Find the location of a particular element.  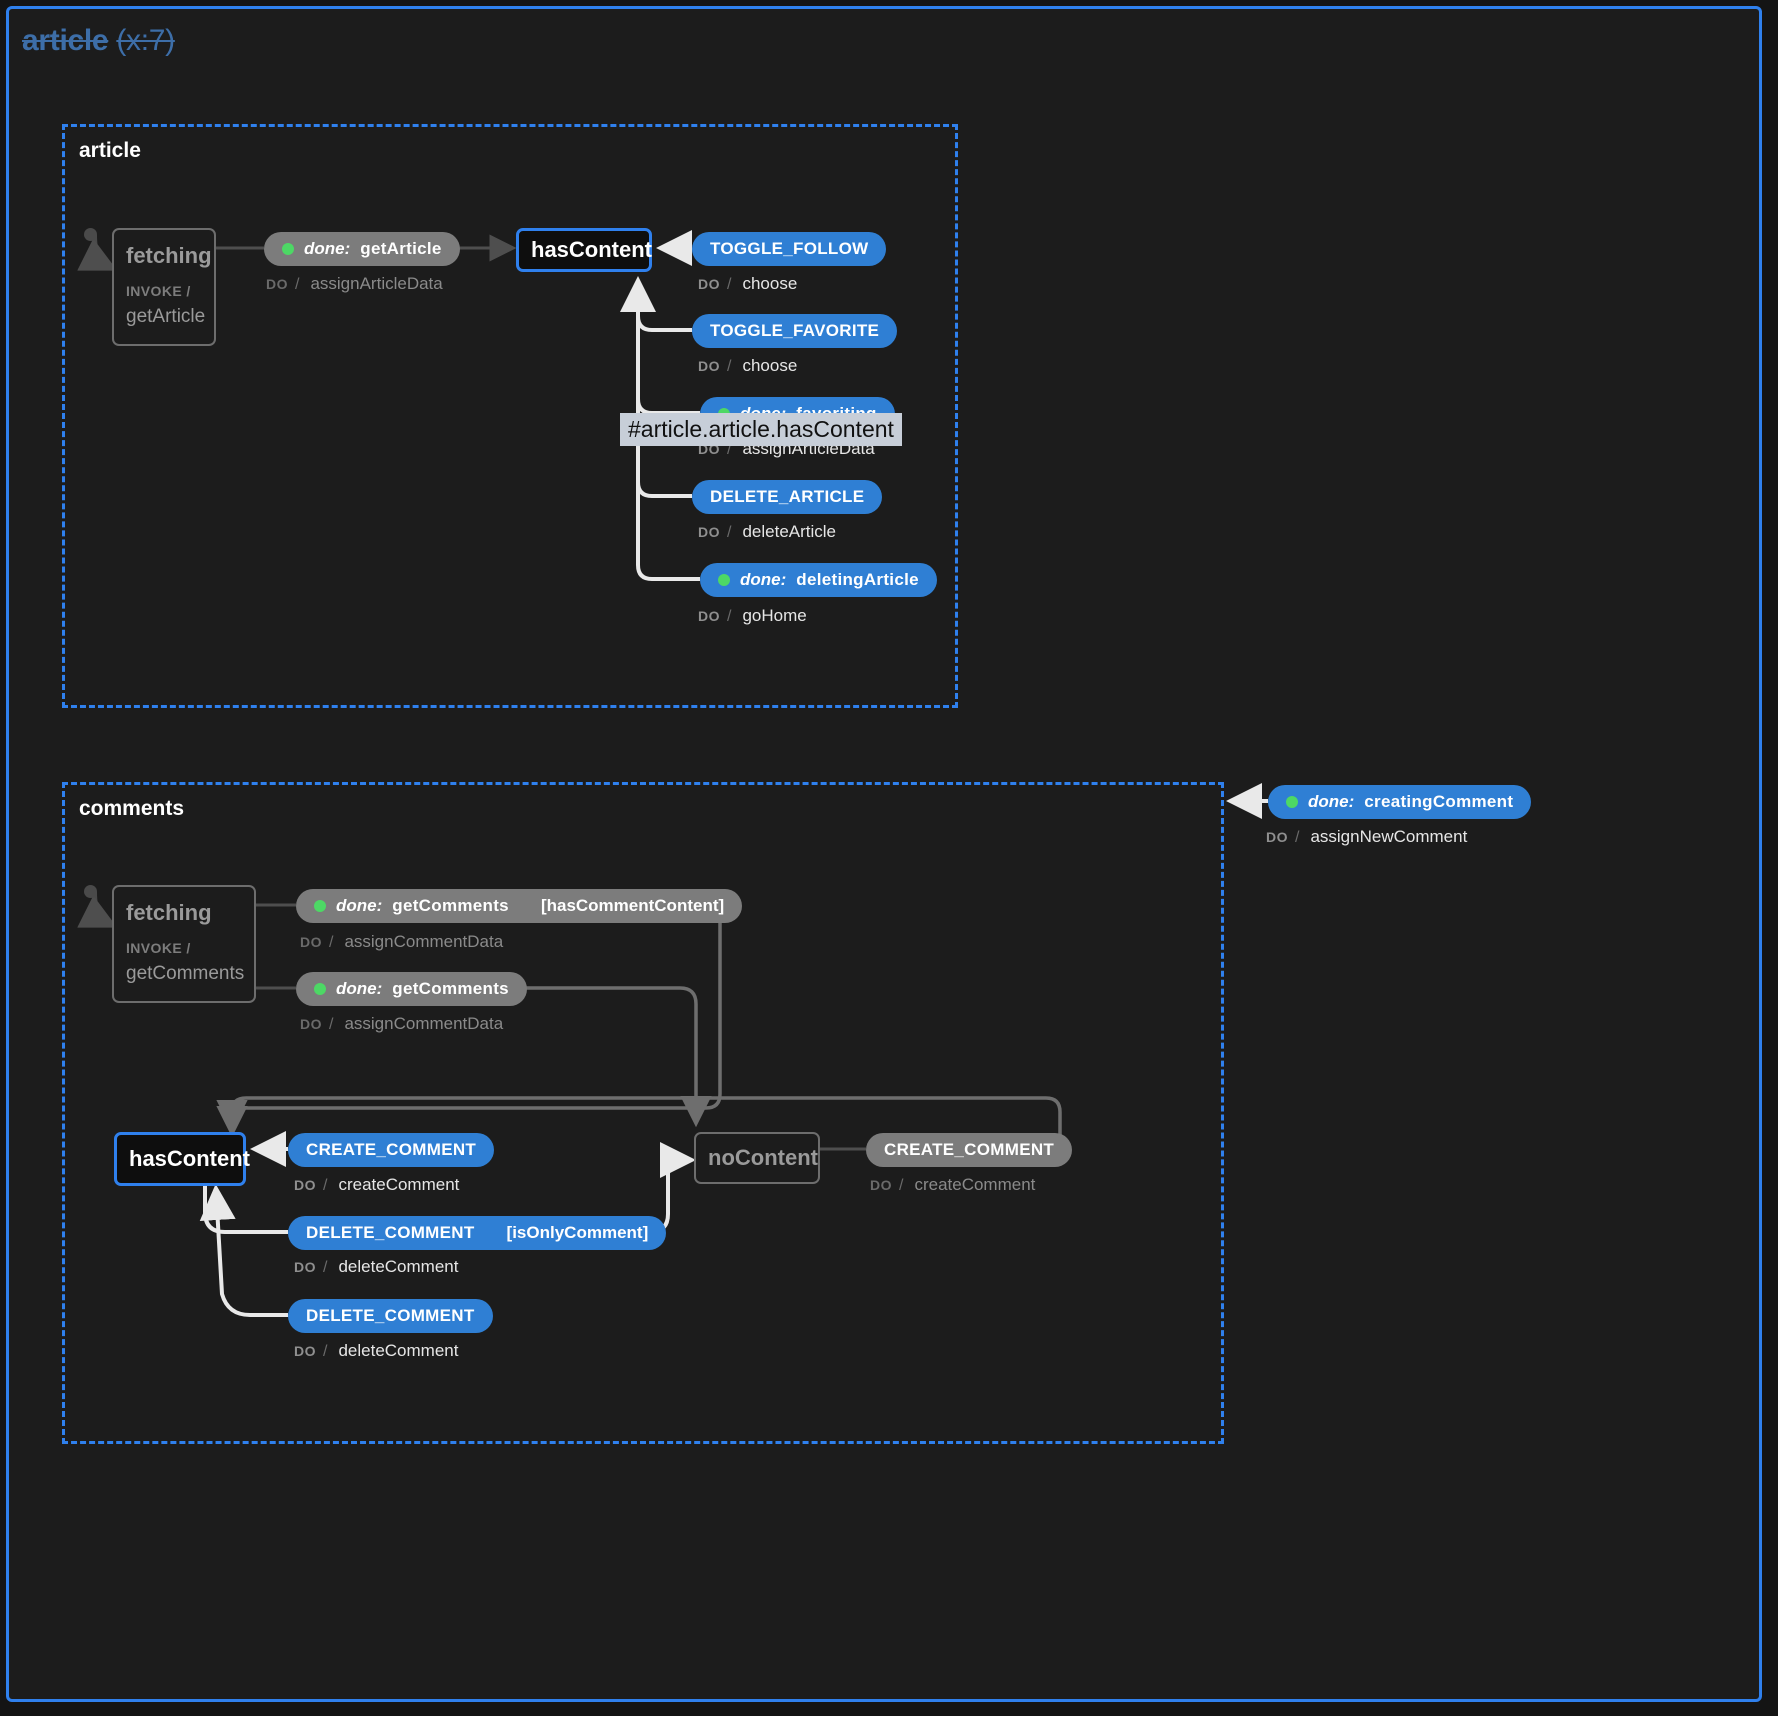

event-create-comment: CREATE_COMMENT is located at coordinates (391, 1150).